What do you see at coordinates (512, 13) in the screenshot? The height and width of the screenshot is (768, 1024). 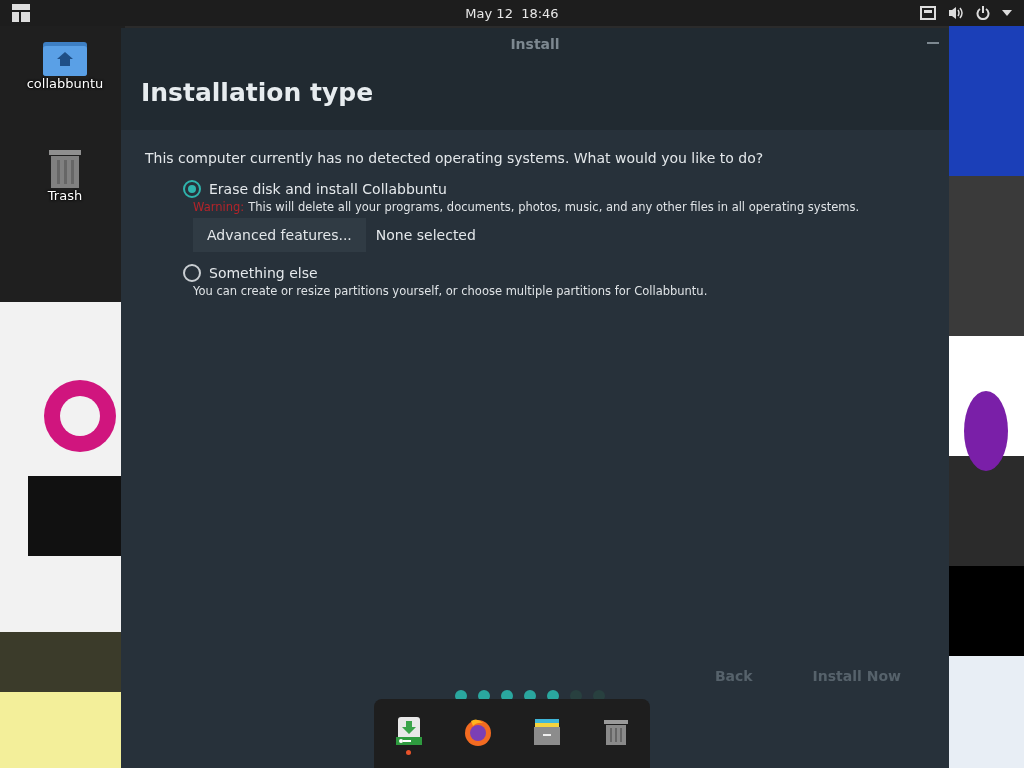 I see `clock: May 12 18:46` at bounding box center [512, 13].